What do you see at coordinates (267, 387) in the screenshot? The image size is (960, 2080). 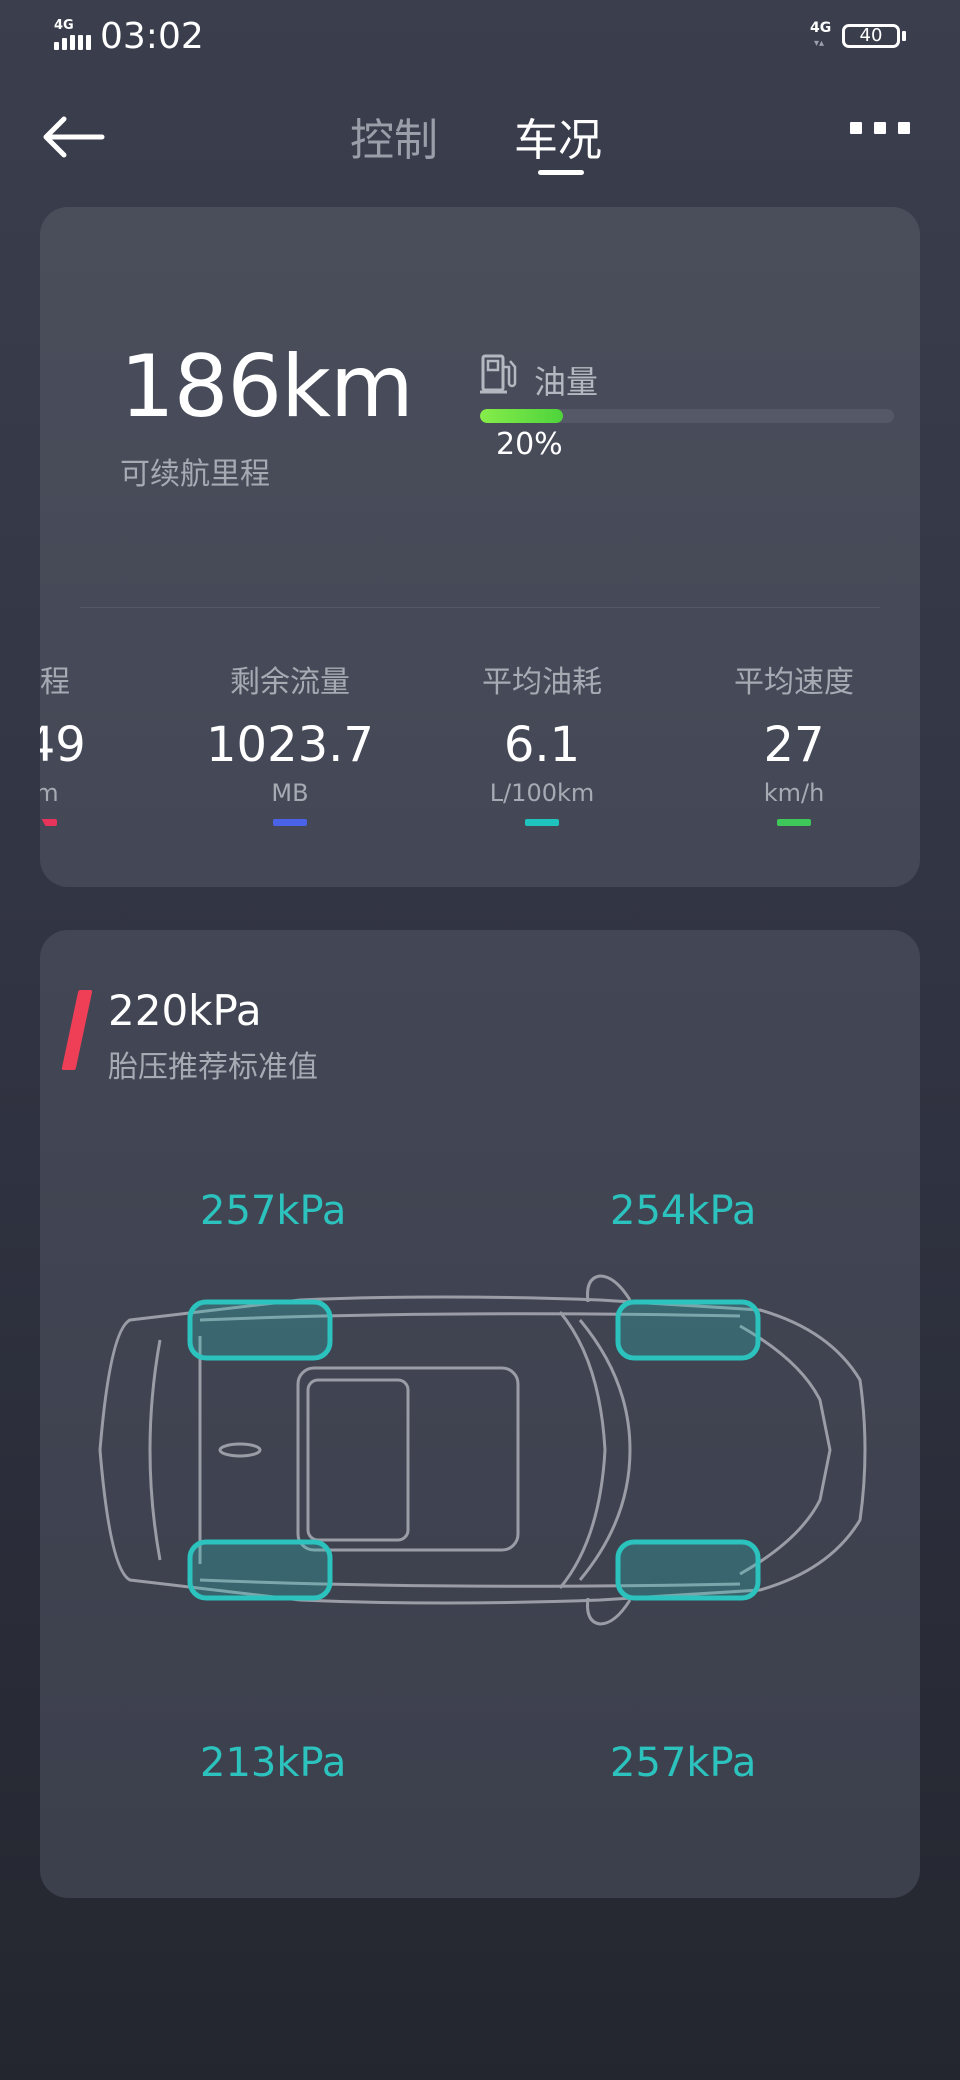 I see `range-value: 186km` at bounding box center [267, 387].